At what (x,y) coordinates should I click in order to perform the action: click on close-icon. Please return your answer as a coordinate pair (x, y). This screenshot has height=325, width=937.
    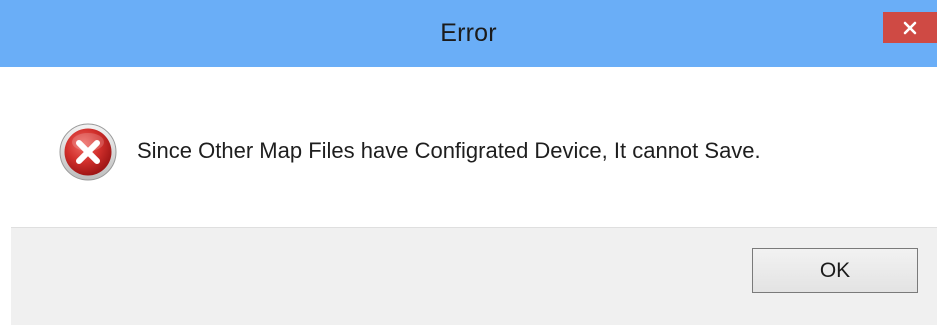
    Looking at the image, I should click on (910, 28).